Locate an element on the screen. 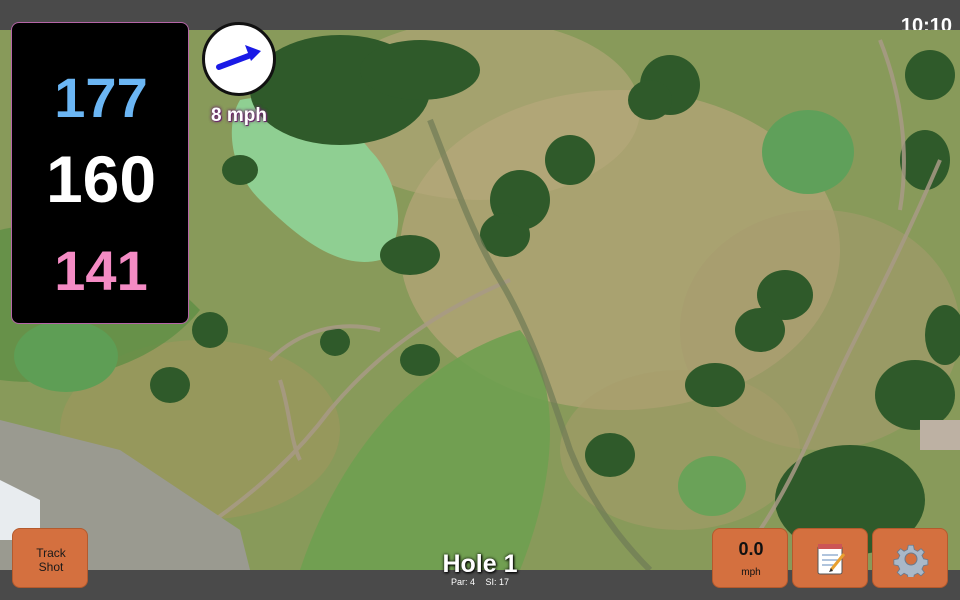 The image size is (960, 600). settings-button is located at coordinates (910, 558).